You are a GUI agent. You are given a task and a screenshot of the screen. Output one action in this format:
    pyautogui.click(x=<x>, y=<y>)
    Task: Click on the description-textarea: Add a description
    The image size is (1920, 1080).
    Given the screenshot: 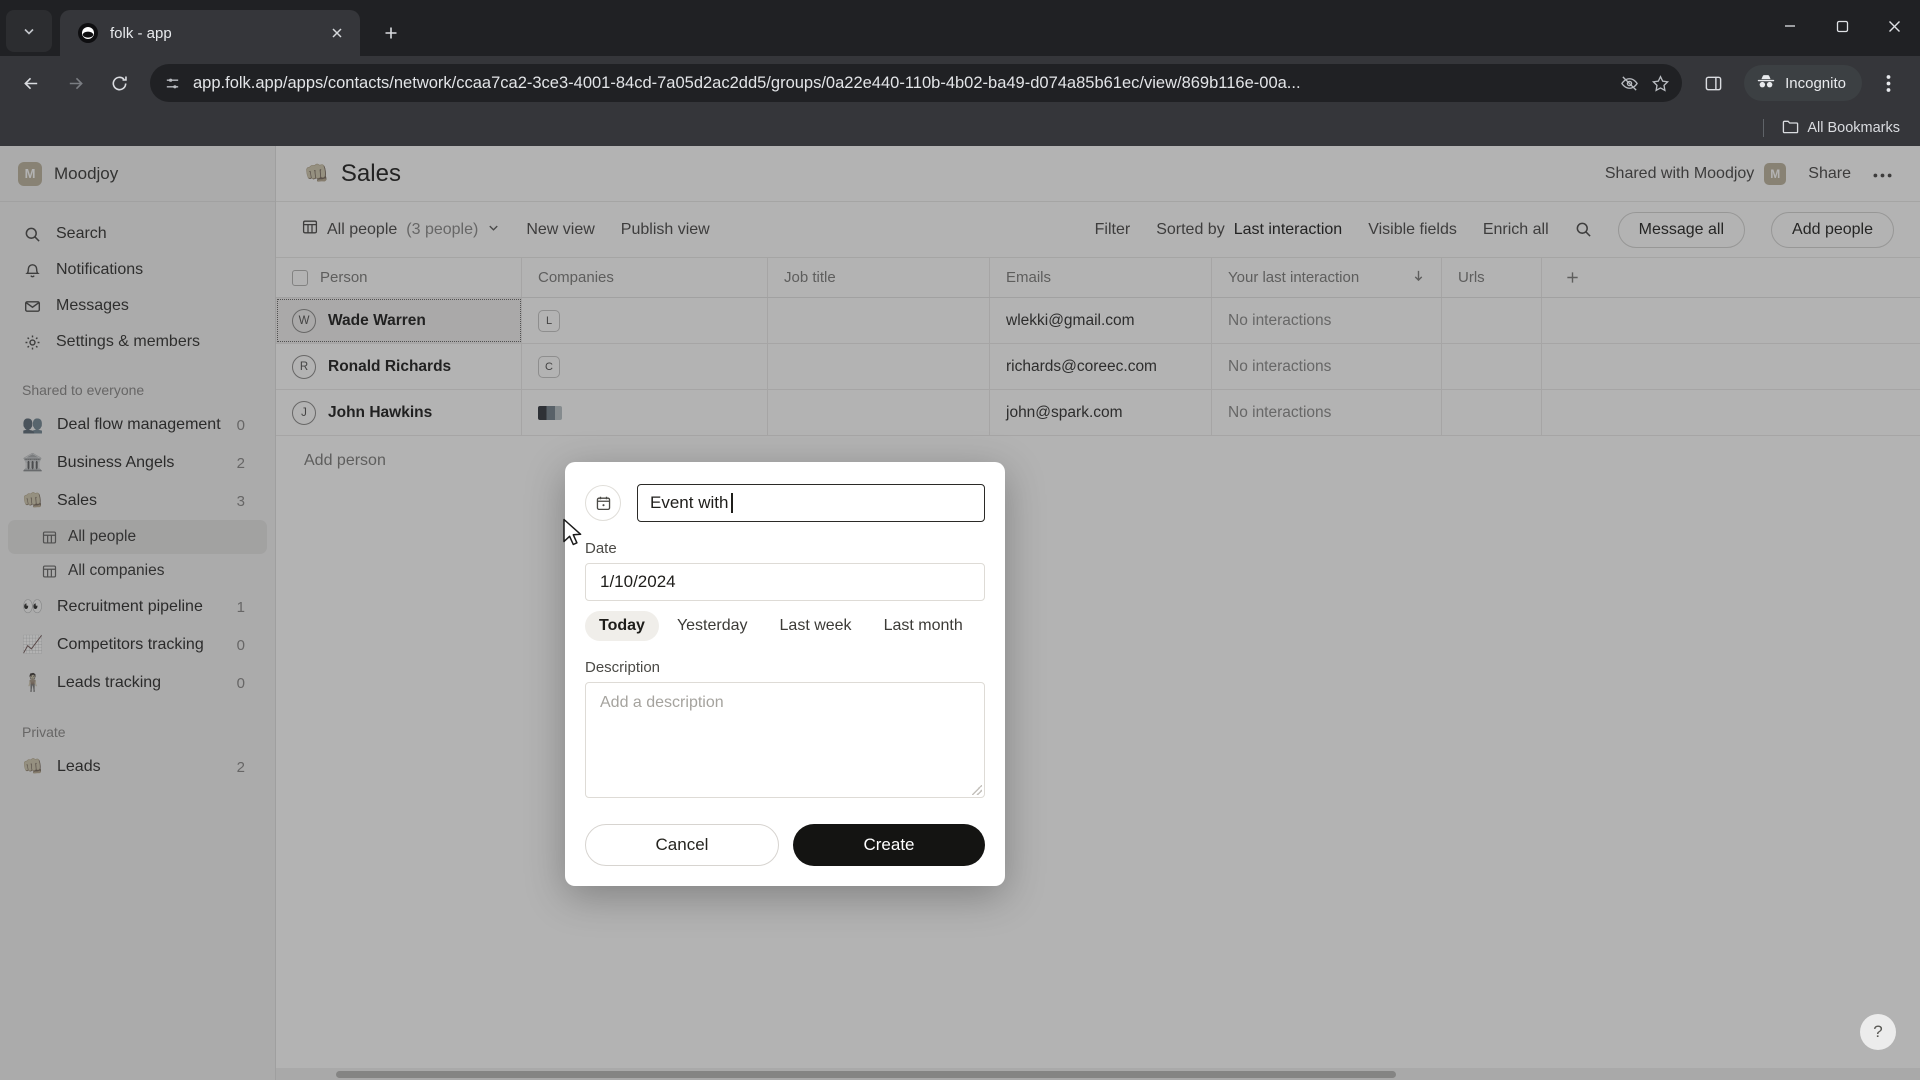 What is the action you would take?
    pyautogui.click(x=785, y=740)
    